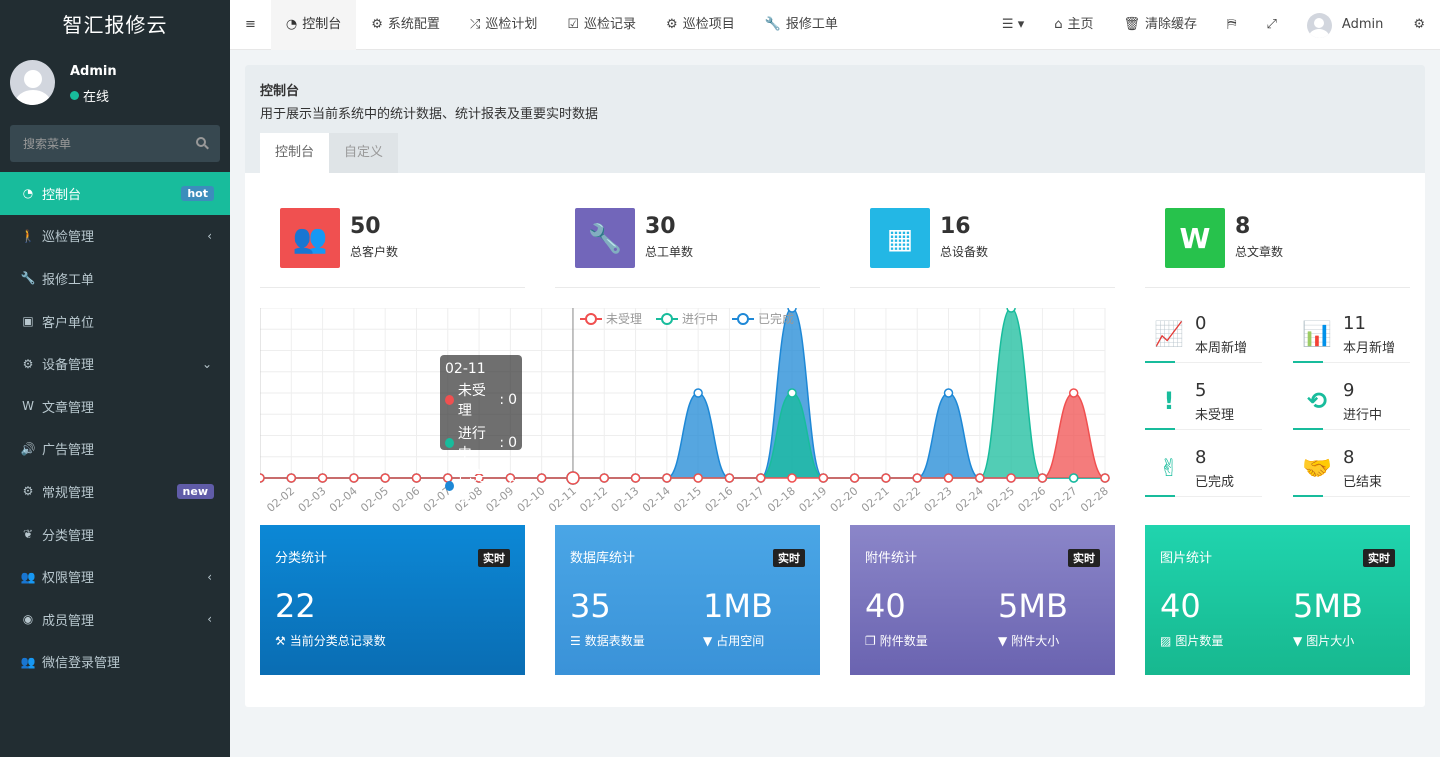 Image resolution: width=1440 pixels, height=757 pixels. Describe the element at coordinates (1180, 606) in the screenshot. I see `card-value: 40` at that location.